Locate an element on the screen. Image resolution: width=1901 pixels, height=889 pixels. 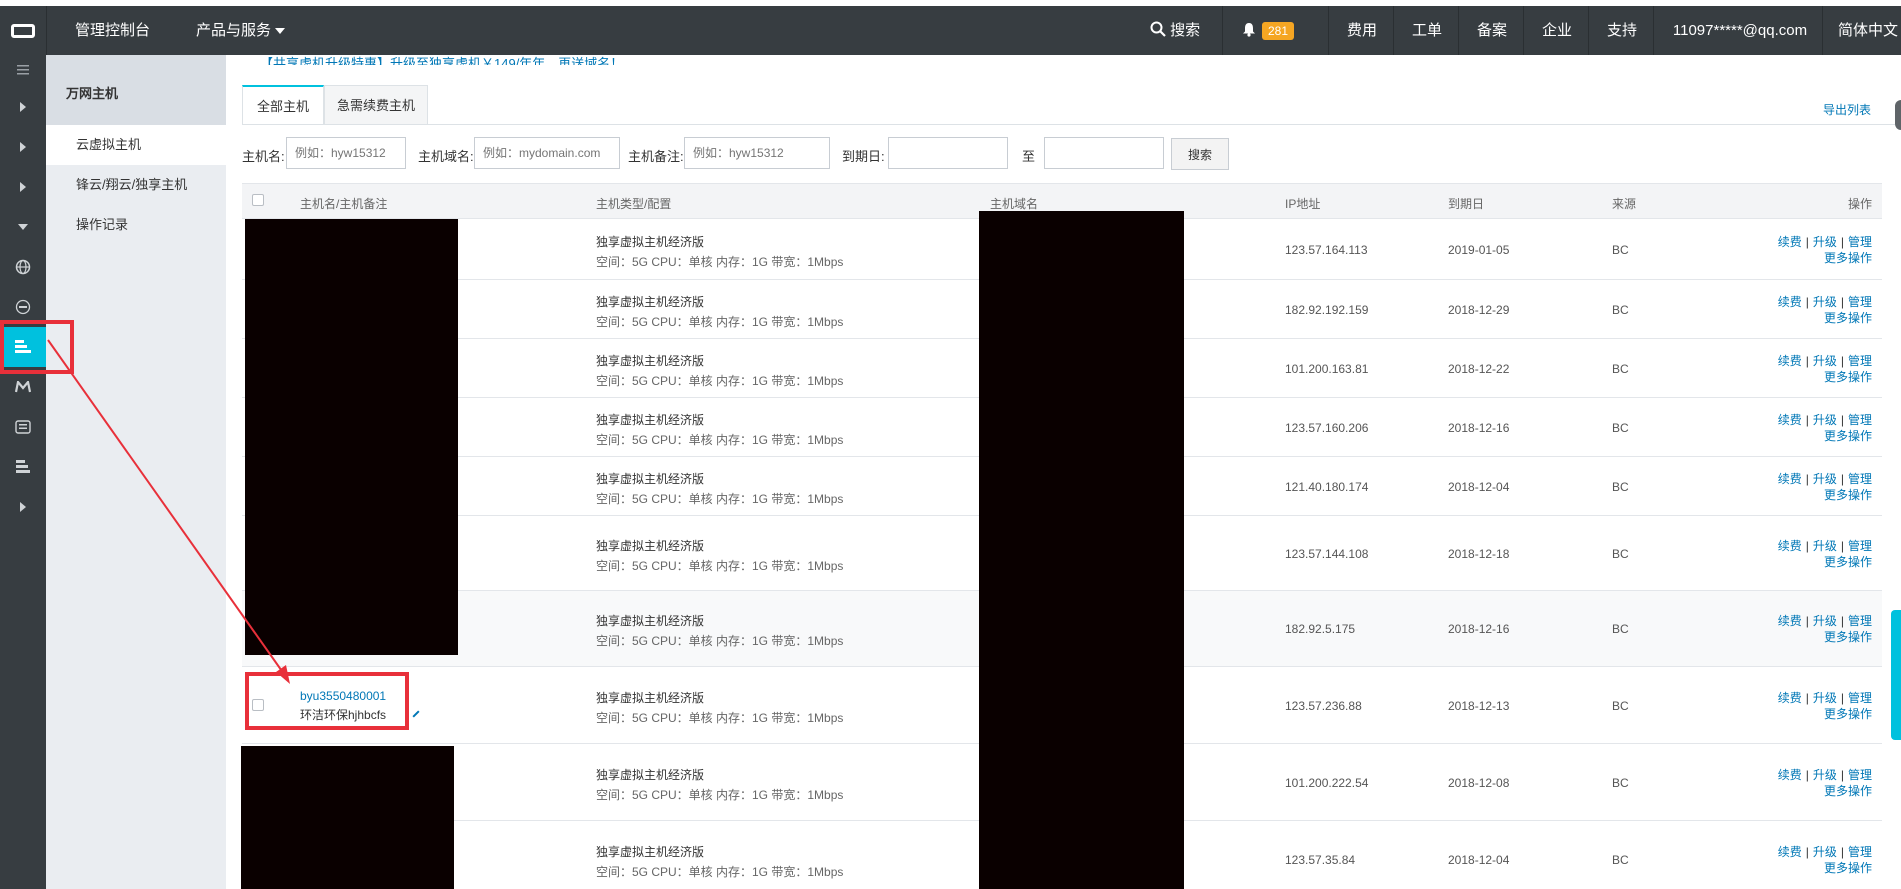
annotation-arrow is located at coordinates (168, 511).